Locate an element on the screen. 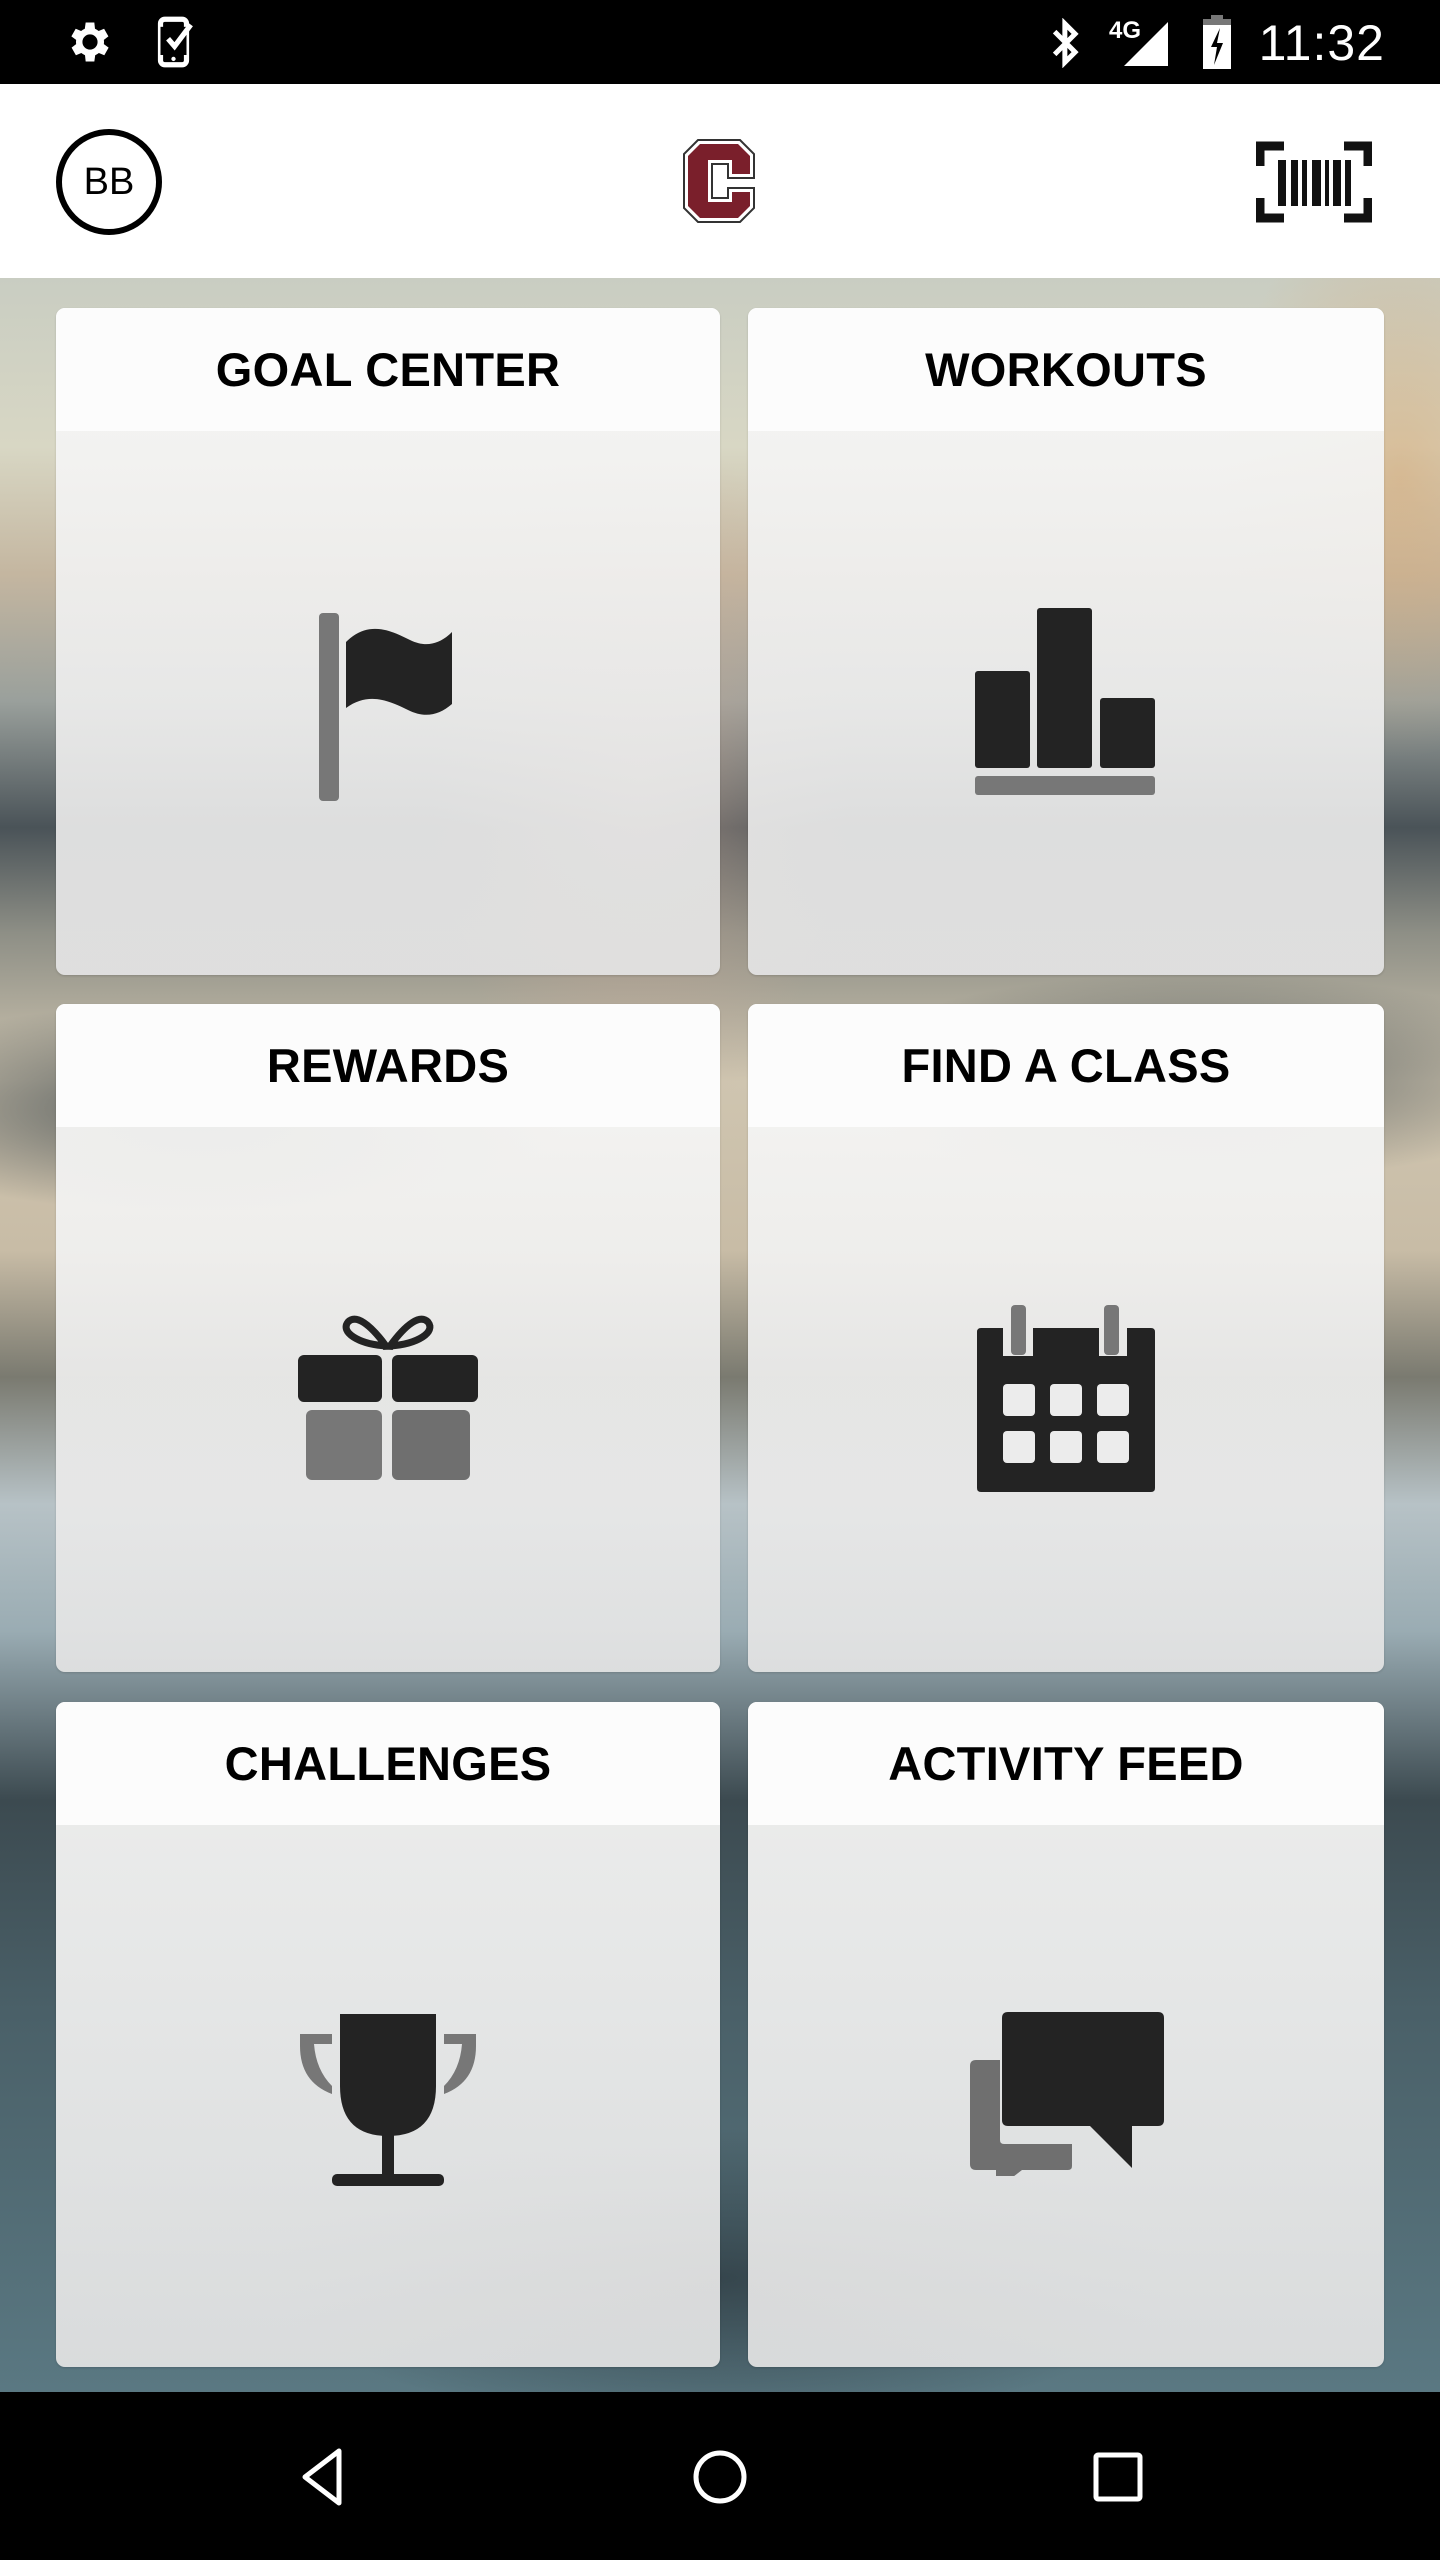 The height and width of the screenshot is (2560, 1440). tile-rewards: REWARDS is located at coordinates (388, 1338).